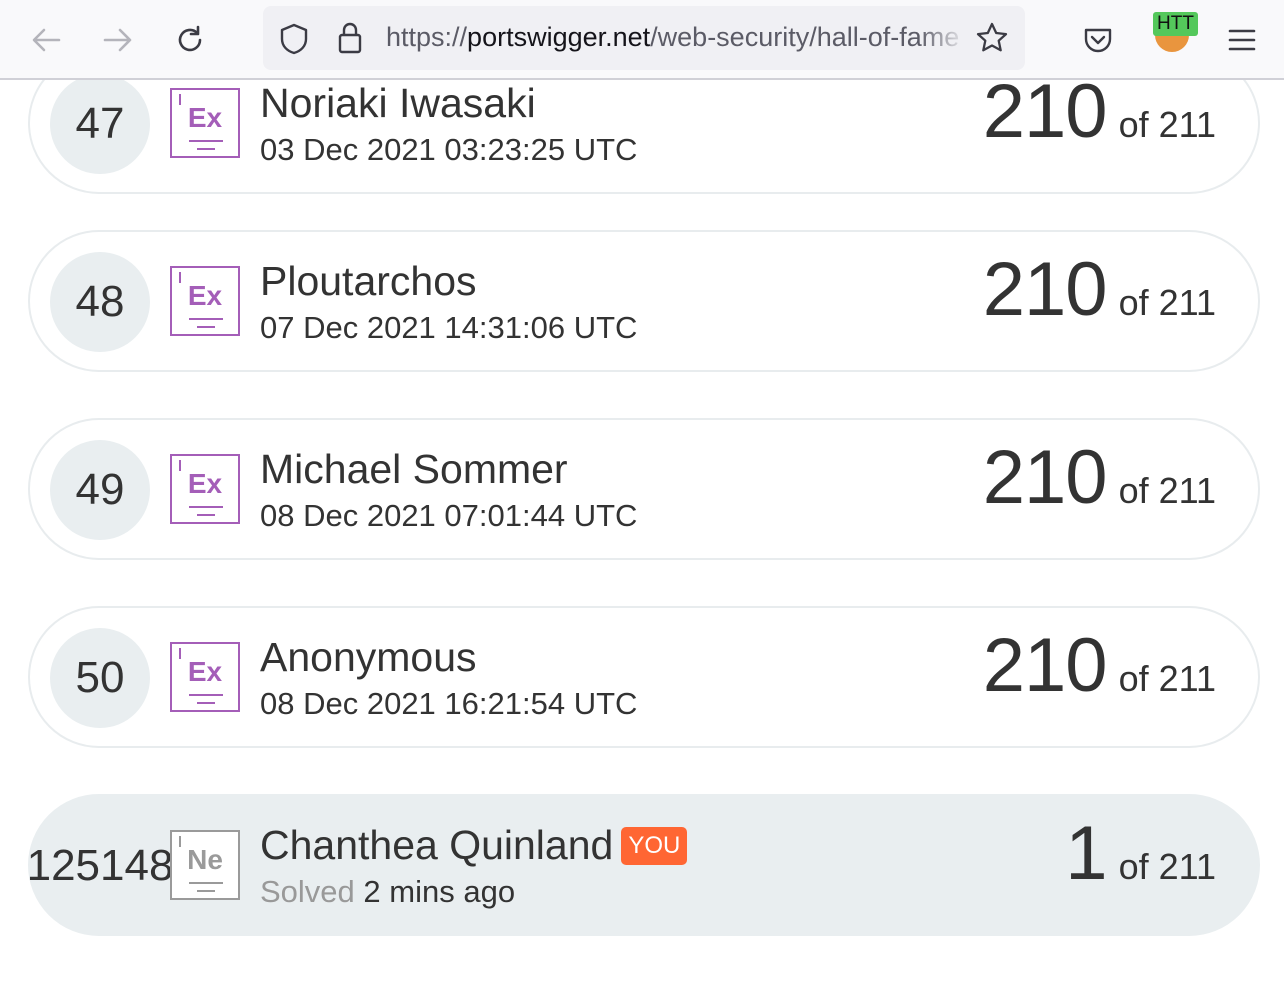  I want to click on you-badge: YOU, so click(654, 846).